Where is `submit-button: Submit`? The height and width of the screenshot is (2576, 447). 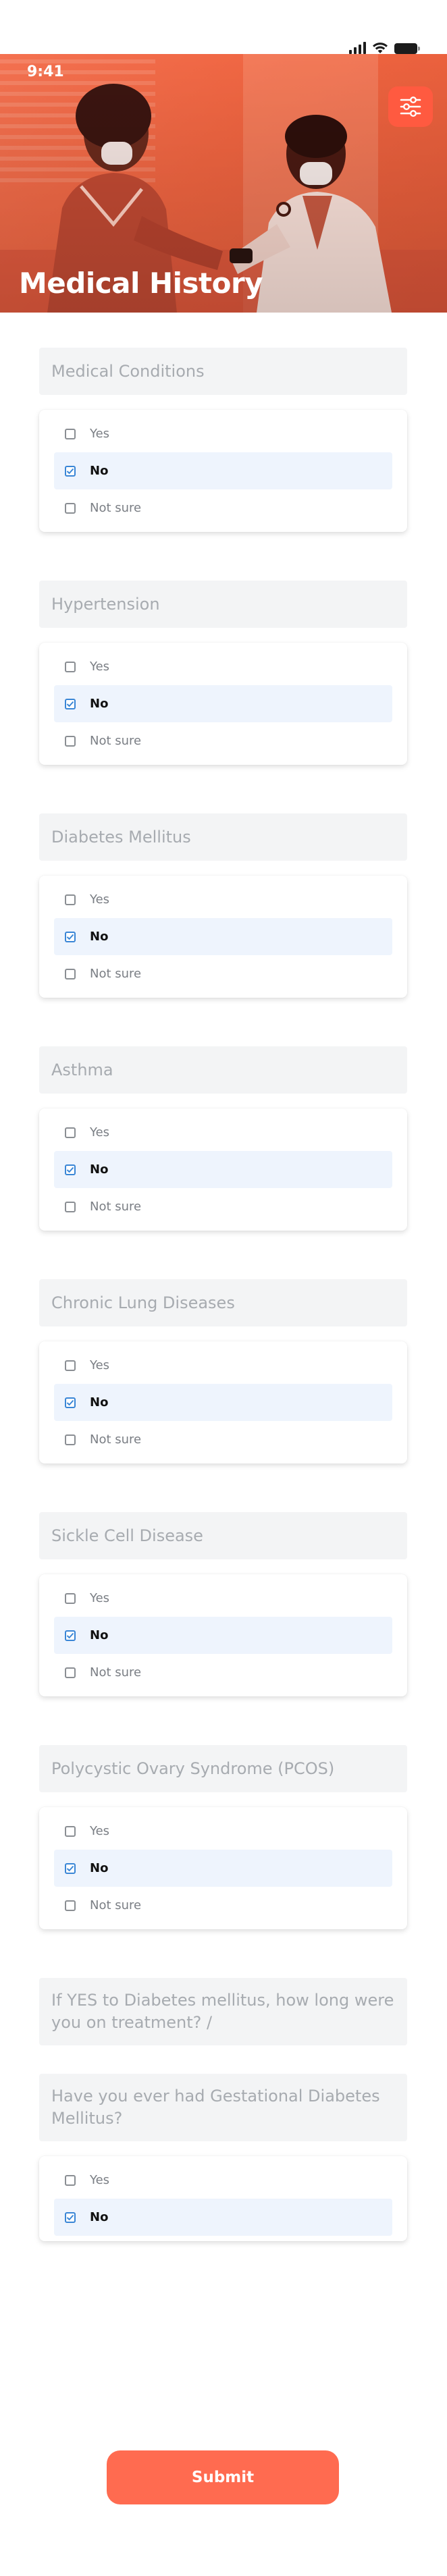 submit-button: Submit is located at coordinates (223, 2477).